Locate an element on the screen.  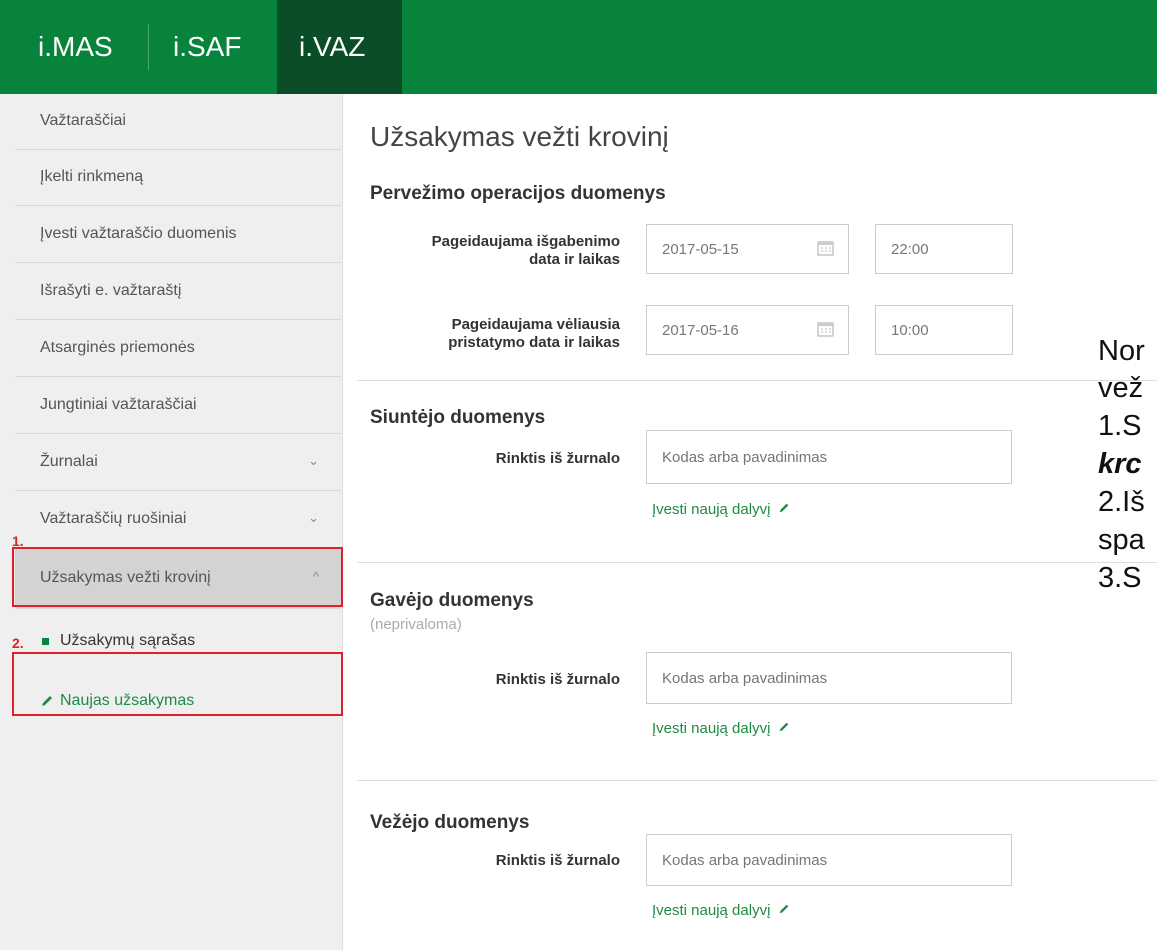
page-title: Užsakymas vežti krovinį is located at coordinates (519, 136).